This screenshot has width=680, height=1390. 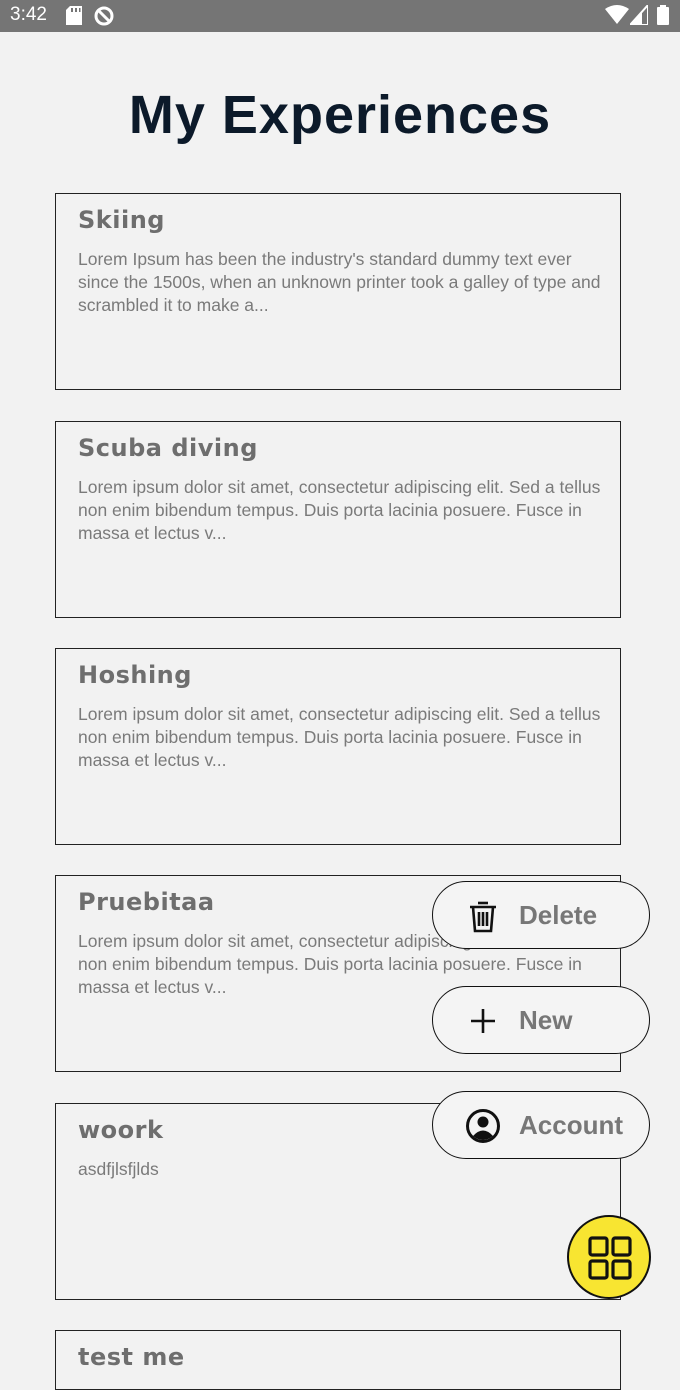 I want to click on grid-icon, so click(x=610, y=1258).